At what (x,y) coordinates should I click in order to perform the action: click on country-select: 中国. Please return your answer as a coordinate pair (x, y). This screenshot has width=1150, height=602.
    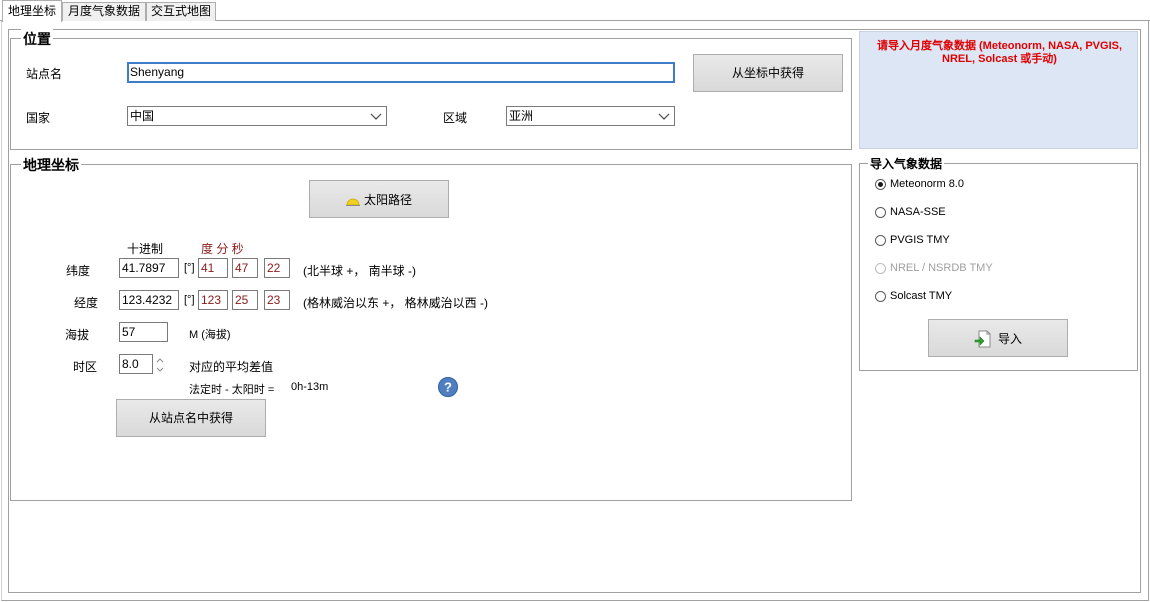
    Looking at the image, I should click on (257, 116).